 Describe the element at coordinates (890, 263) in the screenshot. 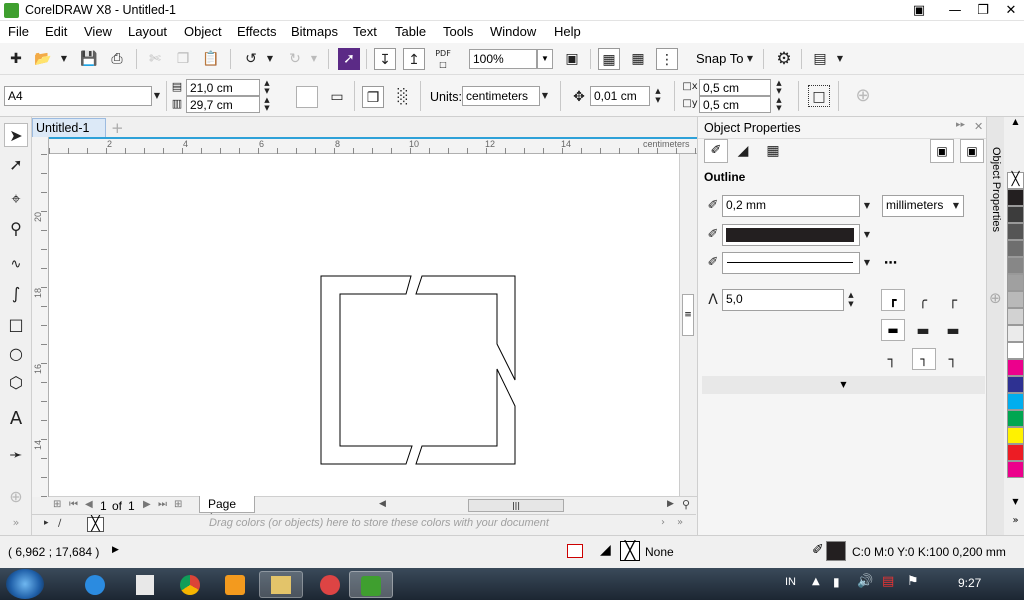

I see `line-style-settings-icon: ⋯` at that location.